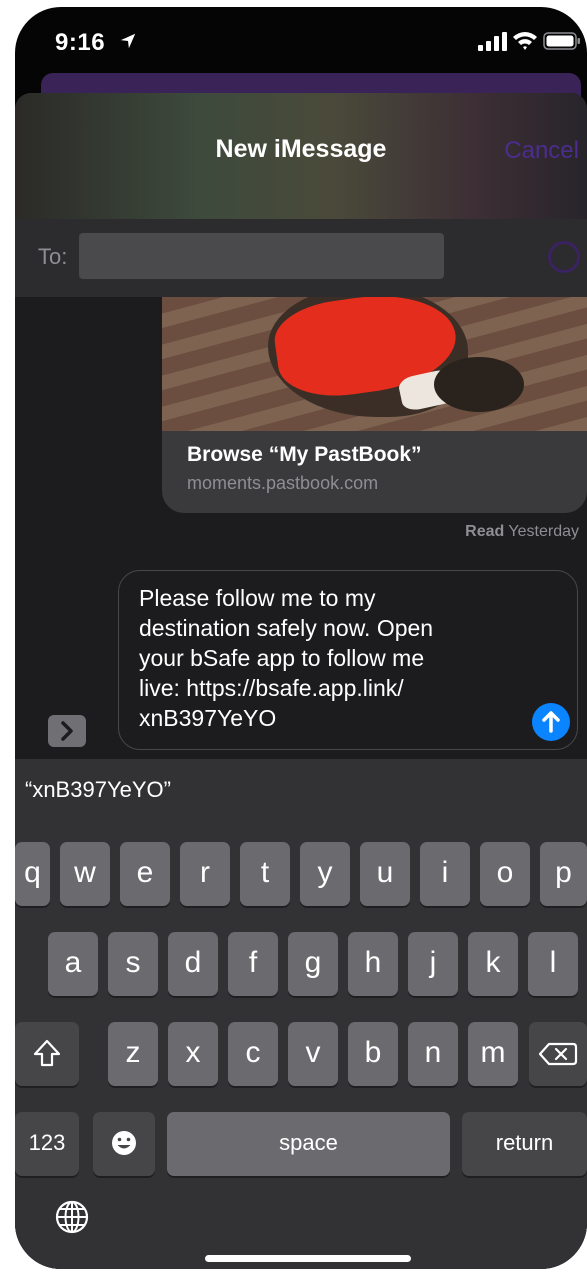  What do you see at coordinates (53, 256) in the screenshot?
I see `to-label: To:` at bounding box center [53, 256].